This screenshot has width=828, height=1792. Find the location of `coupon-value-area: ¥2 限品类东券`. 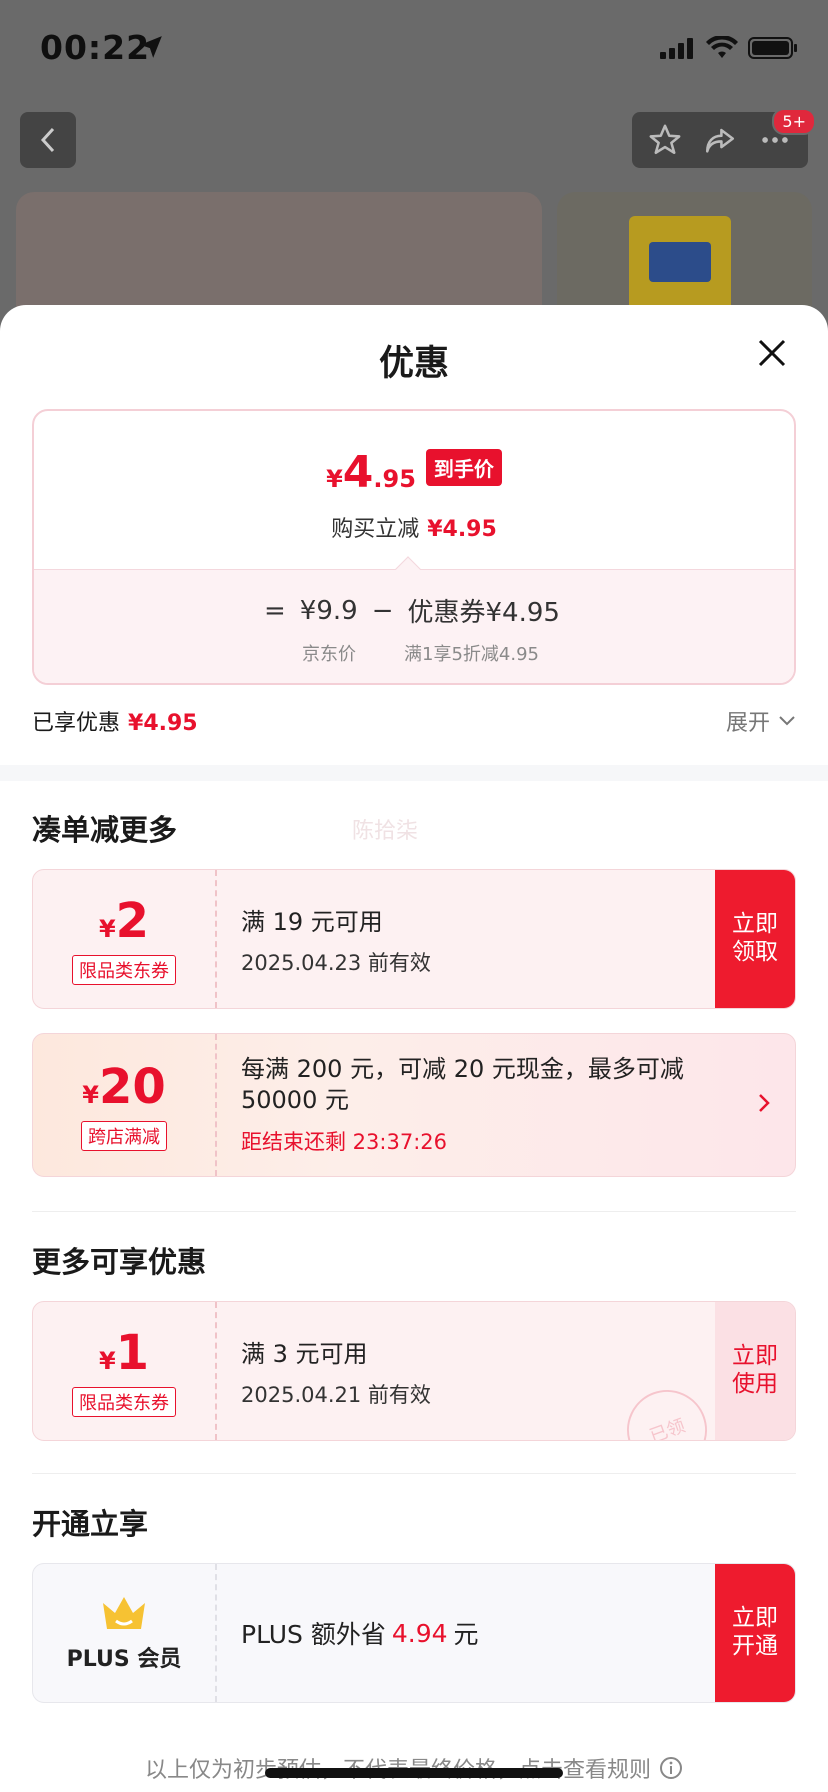

coupon-value-area: ¥2 限品类东券 is located at coordinates (125, 939).